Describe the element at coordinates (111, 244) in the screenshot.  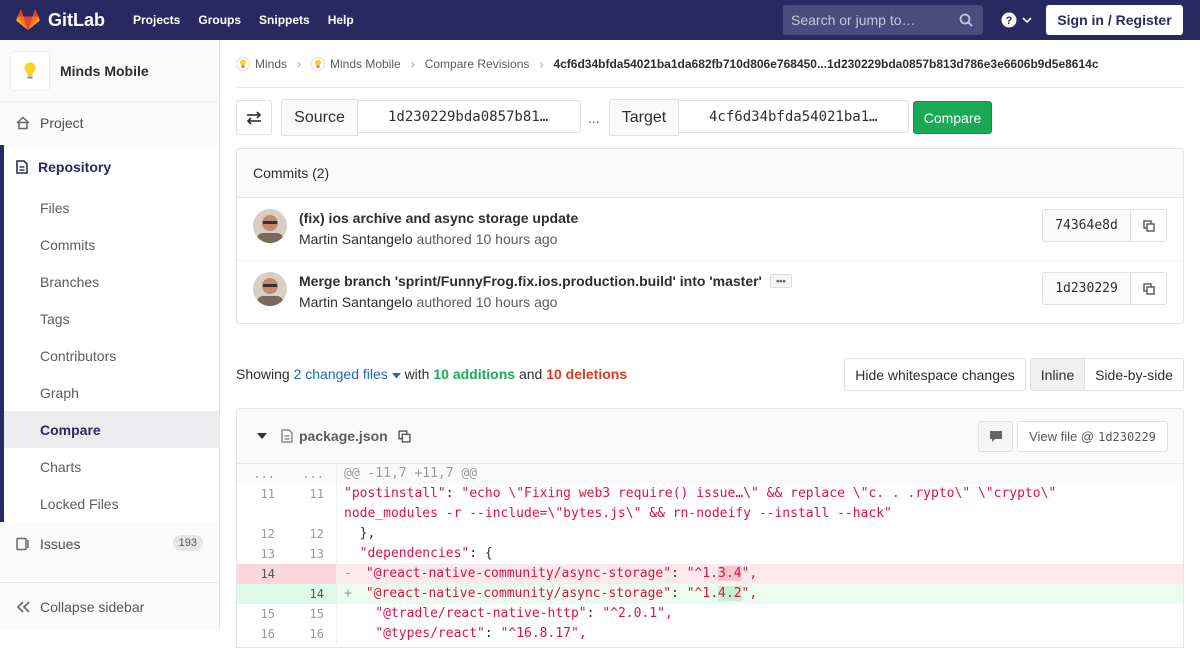
I see `sidebar-subitem-commits: Commits` at that location.